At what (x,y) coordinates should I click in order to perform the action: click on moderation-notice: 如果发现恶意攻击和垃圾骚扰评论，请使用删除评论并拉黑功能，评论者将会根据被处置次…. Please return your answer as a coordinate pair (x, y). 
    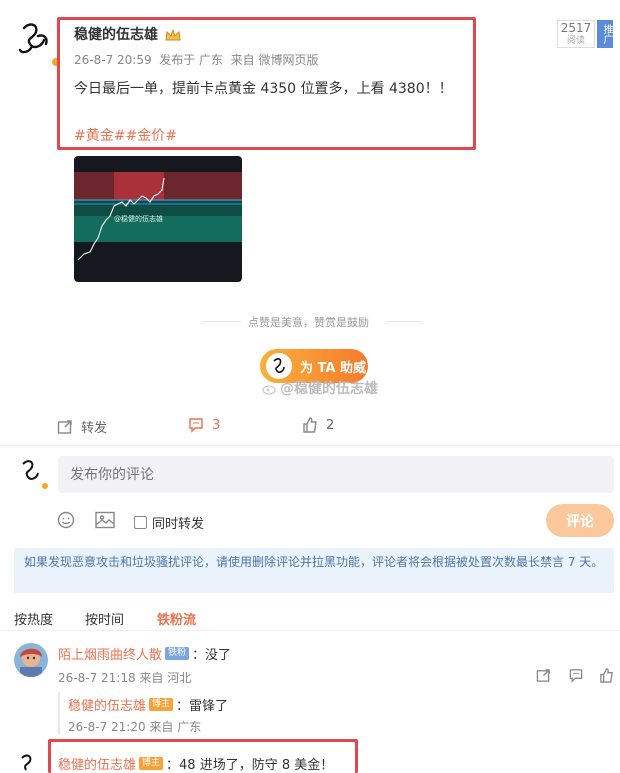
    Looking at the image, I should click on (314, 570).